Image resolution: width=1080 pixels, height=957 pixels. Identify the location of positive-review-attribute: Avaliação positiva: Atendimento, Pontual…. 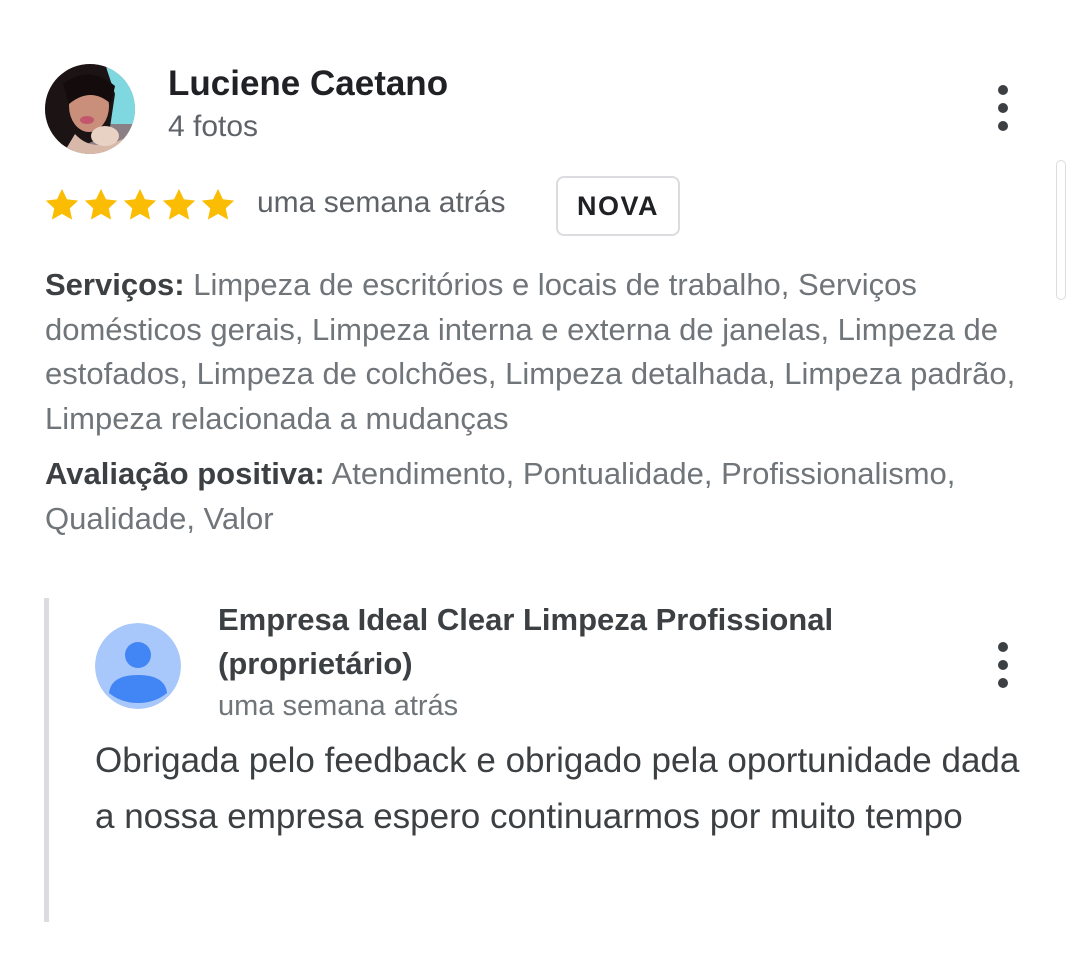
(542, 496).